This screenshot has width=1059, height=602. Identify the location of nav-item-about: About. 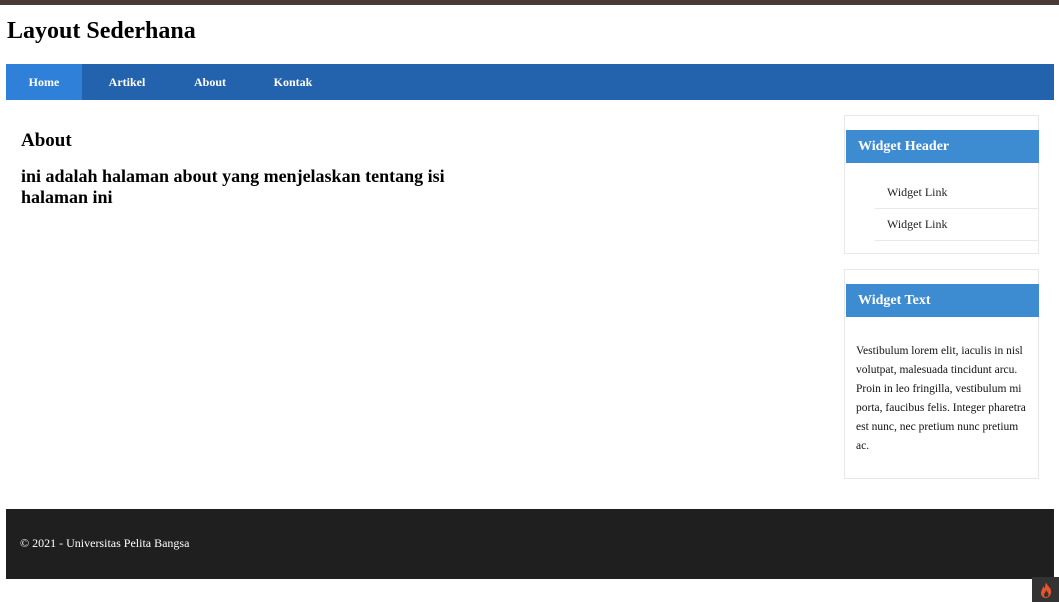
(210, 82).